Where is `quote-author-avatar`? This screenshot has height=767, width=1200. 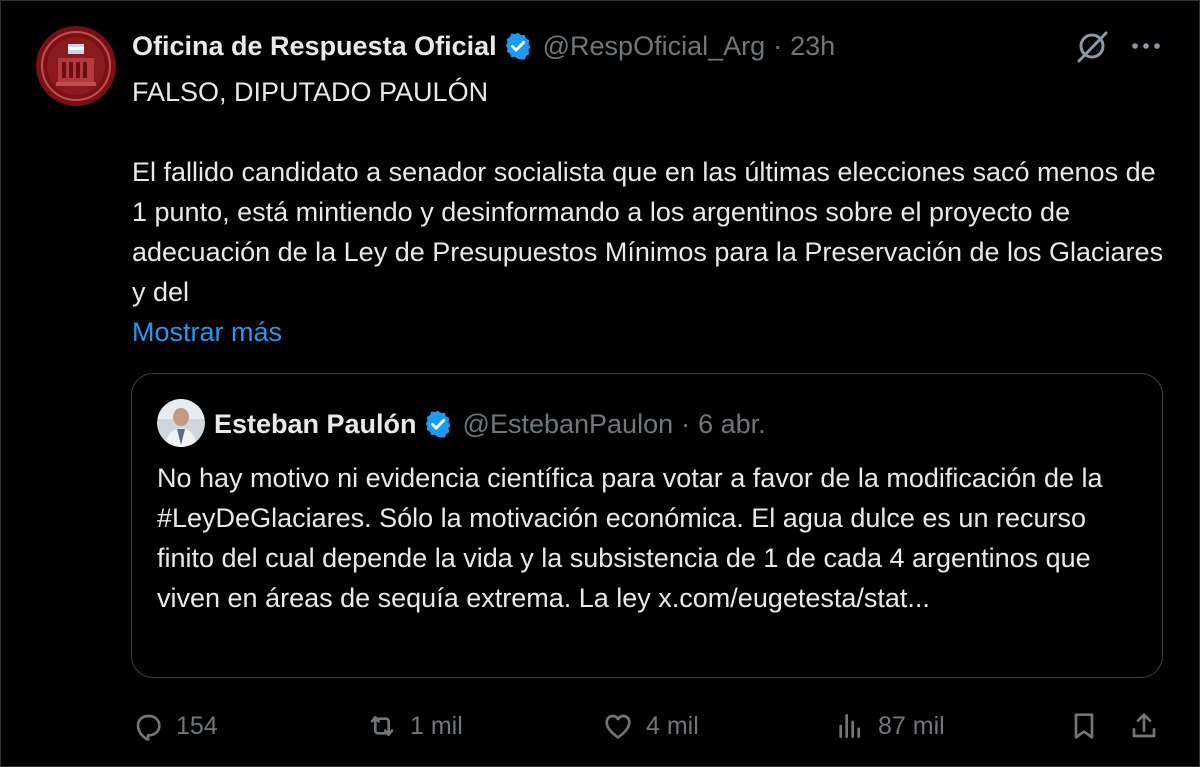
quote-author-avatar is located at coordinates (181, 423).